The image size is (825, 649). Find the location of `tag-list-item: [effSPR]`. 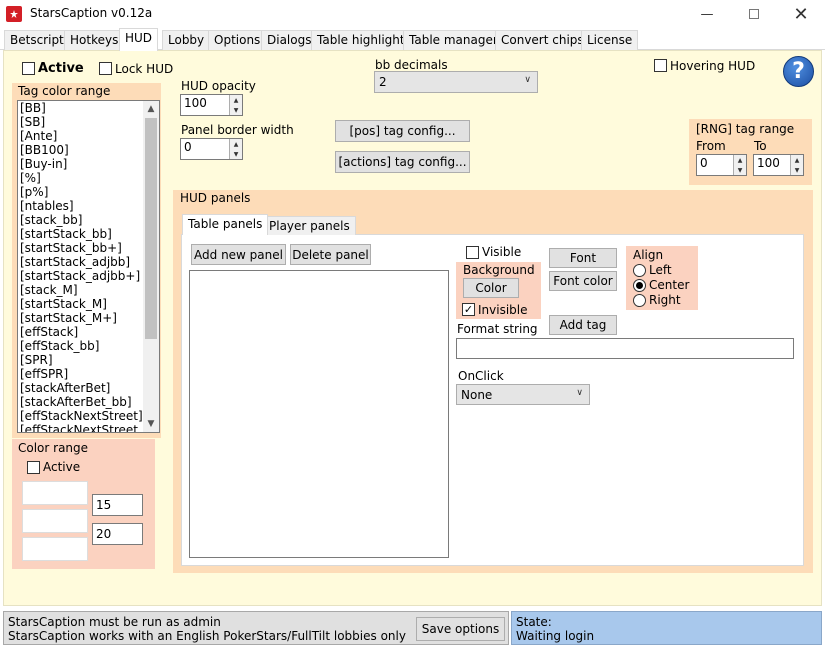

tag-list-item: [effSPR] is located at coordinates (86, 374).